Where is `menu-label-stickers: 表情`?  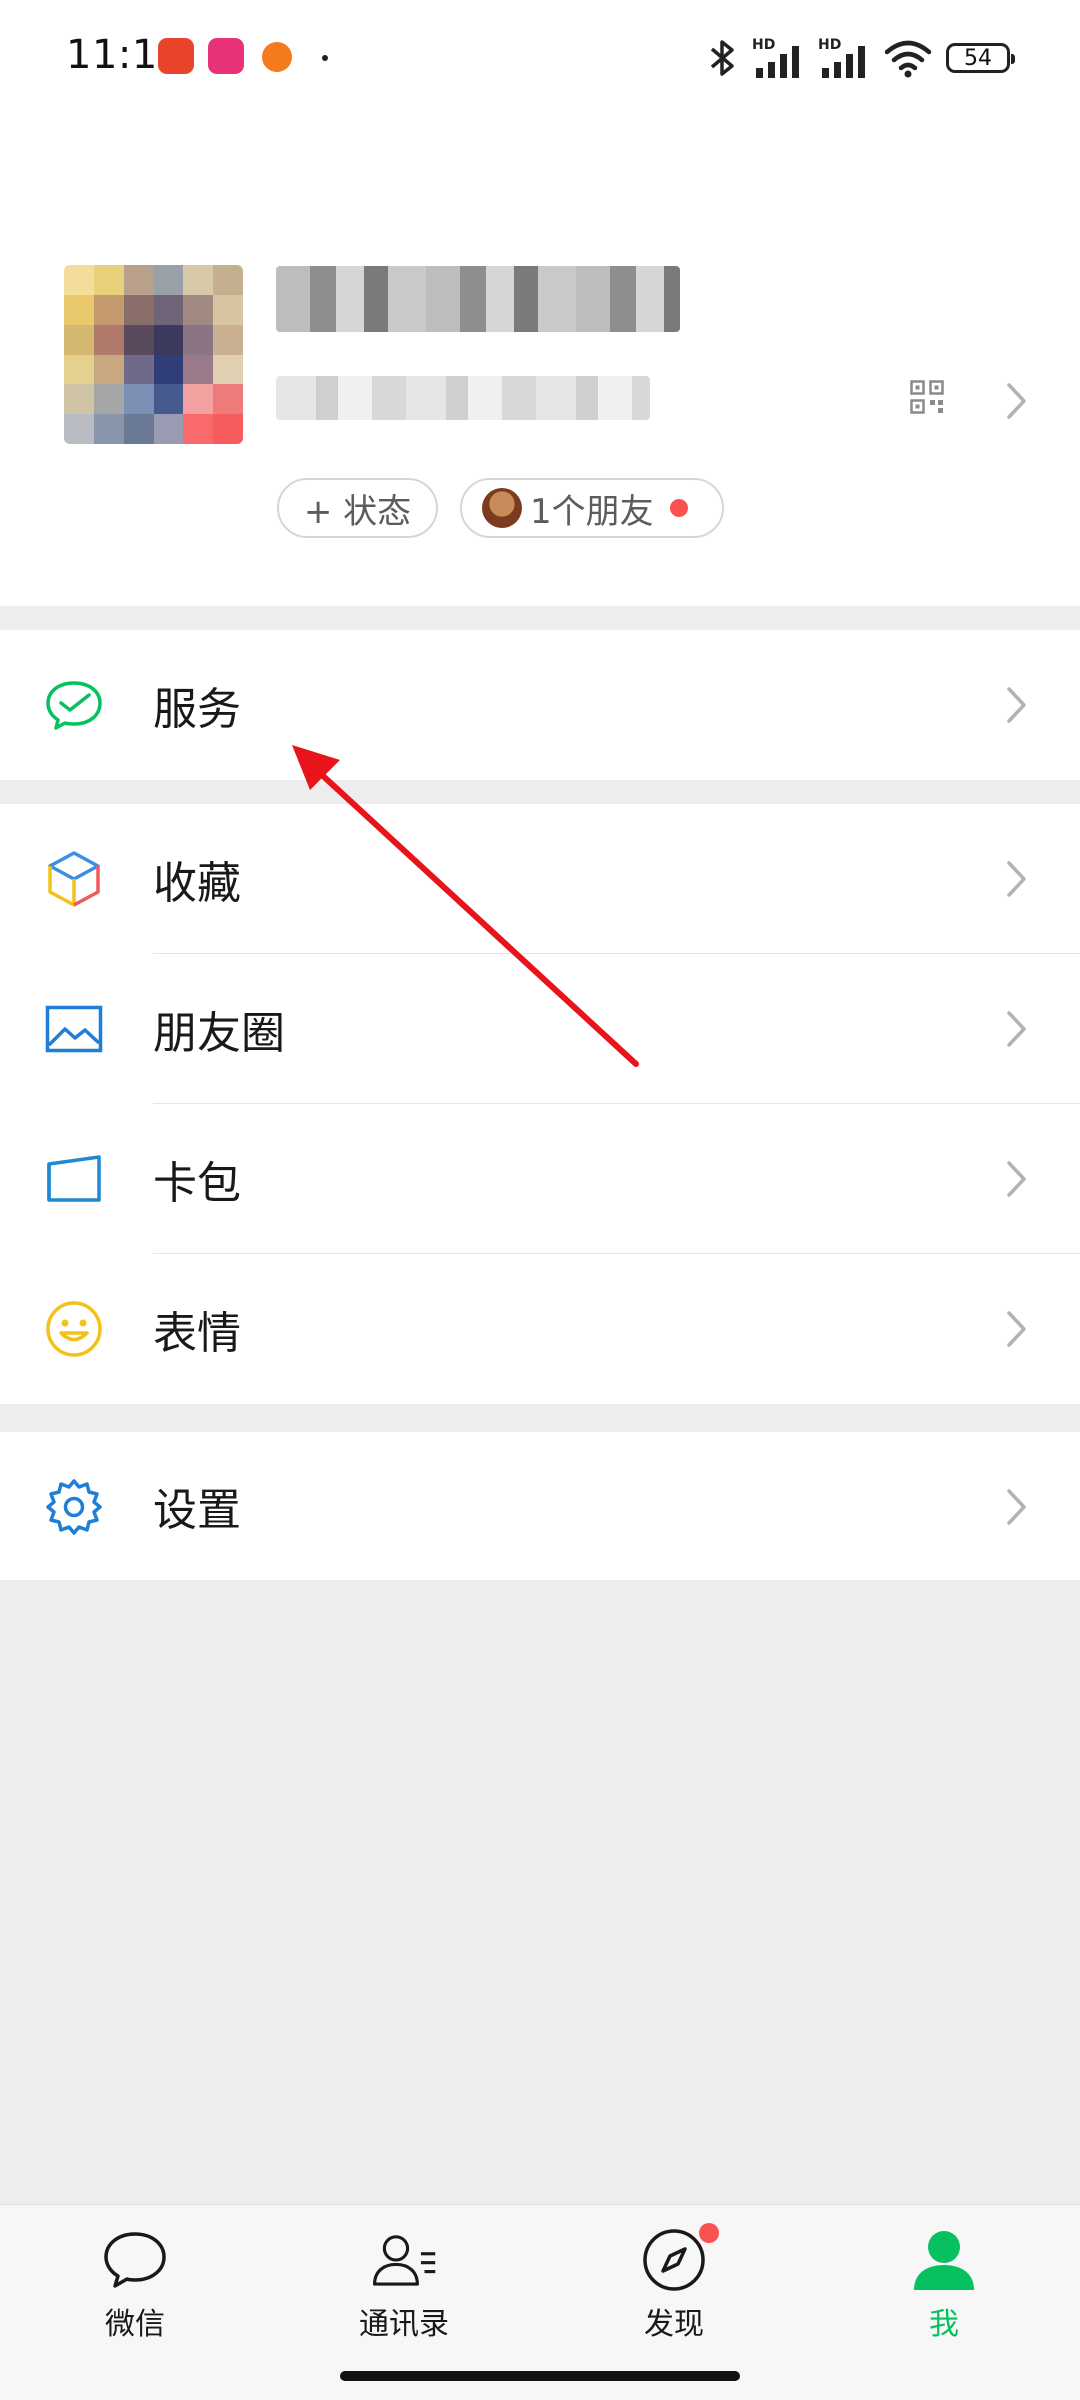
menu-label-stickers: 表情 is located at coordinates (197, 1333).